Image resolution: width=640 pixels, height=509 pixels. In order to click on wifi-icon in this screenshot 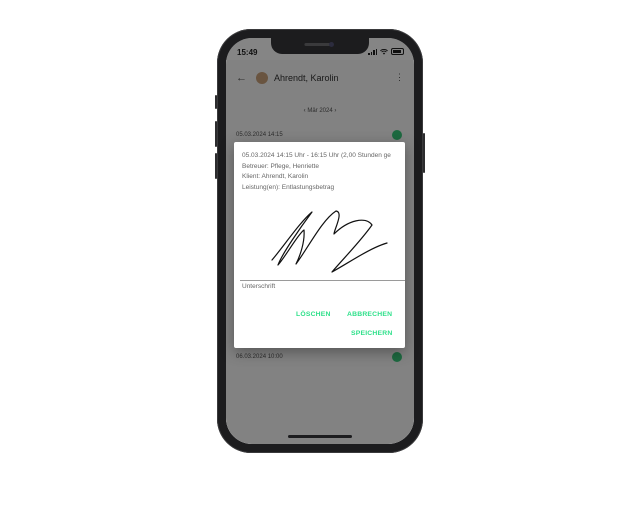, I will do `click(384, 51)`.